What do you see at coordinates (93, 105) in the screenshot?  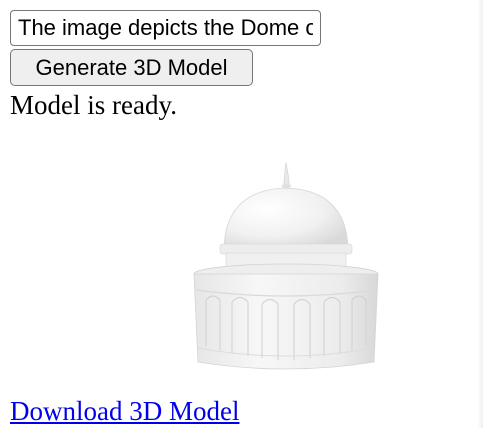 I see `status-text: Model is ready.` at bounding box center [93, 105].